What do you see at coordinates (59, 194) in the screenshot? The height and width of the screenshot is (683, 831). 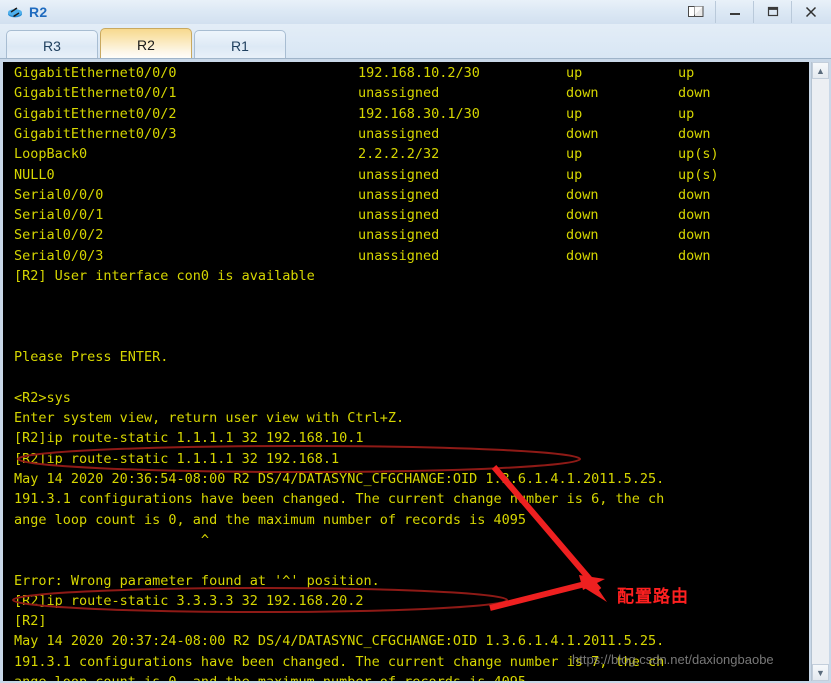 I see `interface-name: Serial0/0/0` at bounding box center [59, 194].